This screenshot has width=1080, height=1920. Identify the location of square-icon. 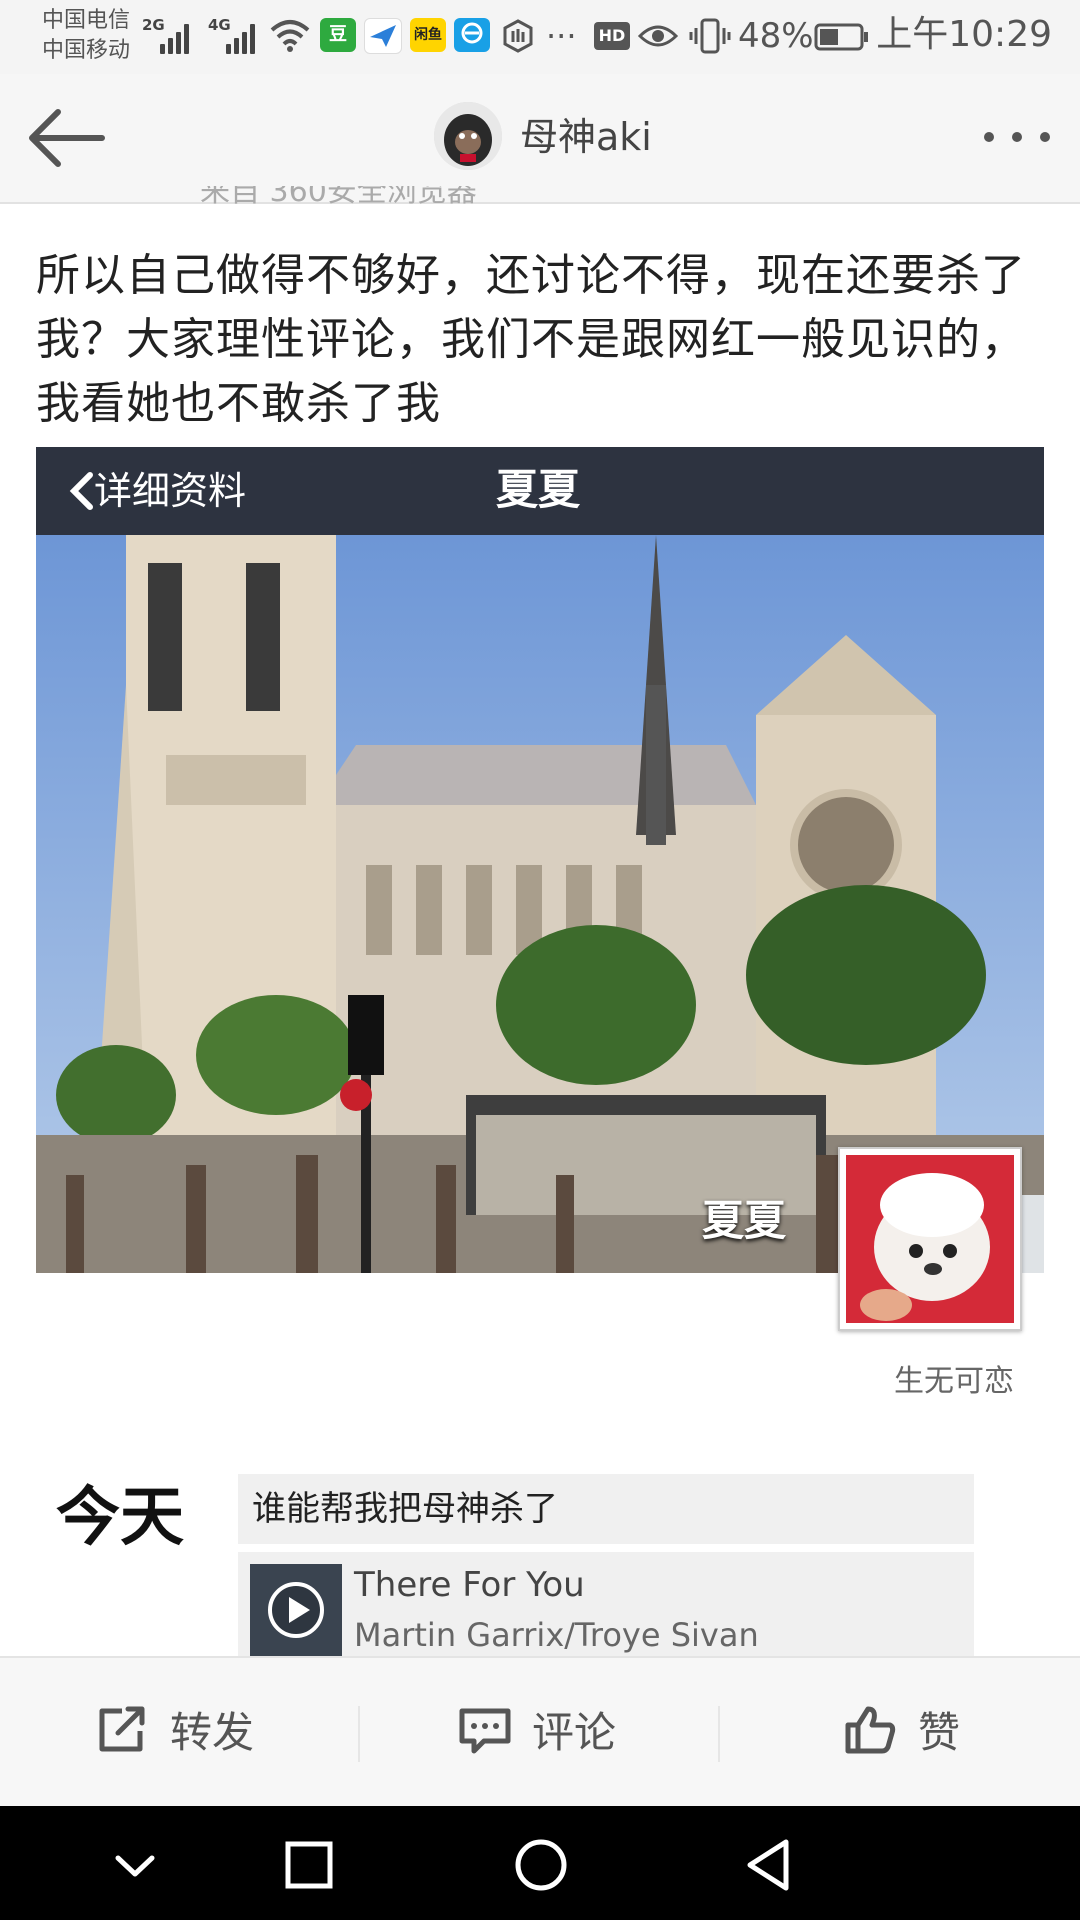
(309, 1865).